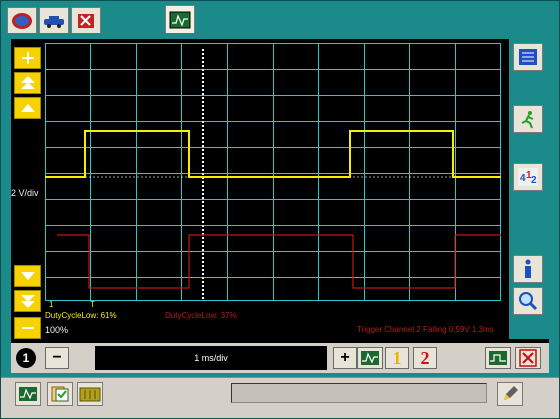  I want to click on status-message-field, so click(359, 393).